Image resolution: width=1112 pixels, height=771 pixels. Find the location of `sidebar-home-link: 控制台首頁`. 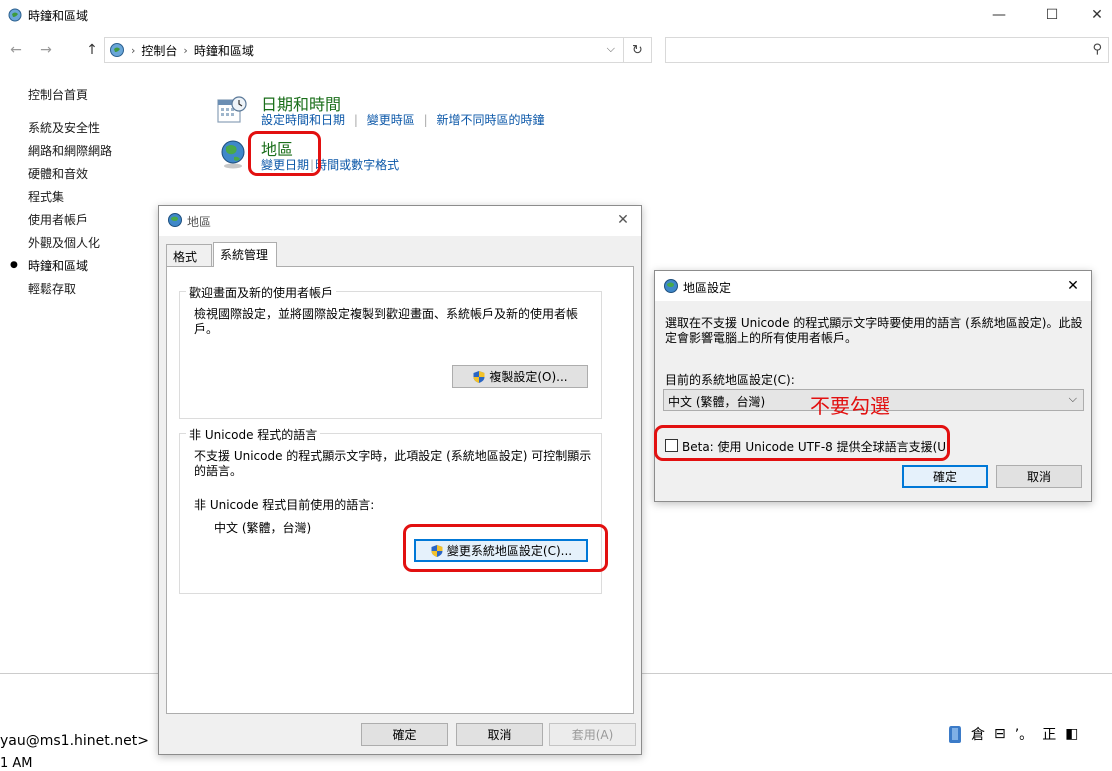

sidebar-home-link: 控制台首頁 is located at coordinates (58, 94).